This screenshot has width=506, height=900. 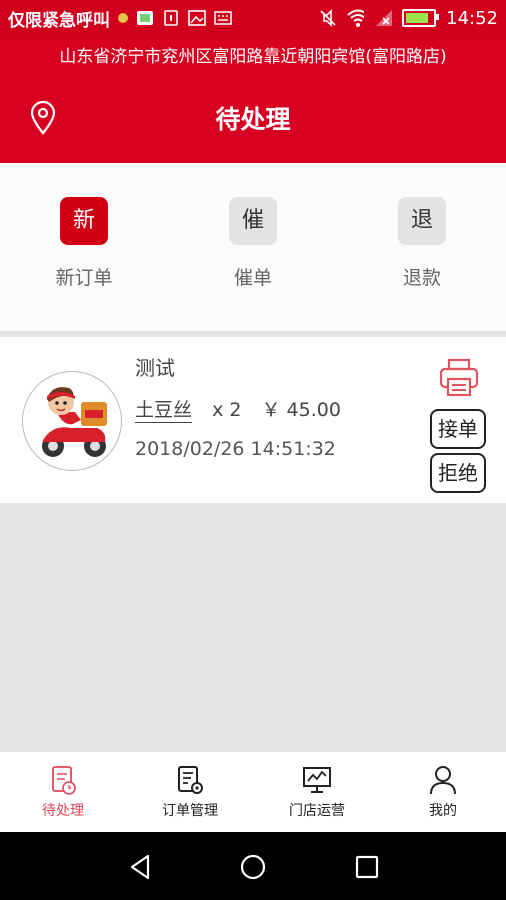 What do you see at coordinates (145, 18) in the screenshot?
I see `app-icon` at bounding box center [145, 18].